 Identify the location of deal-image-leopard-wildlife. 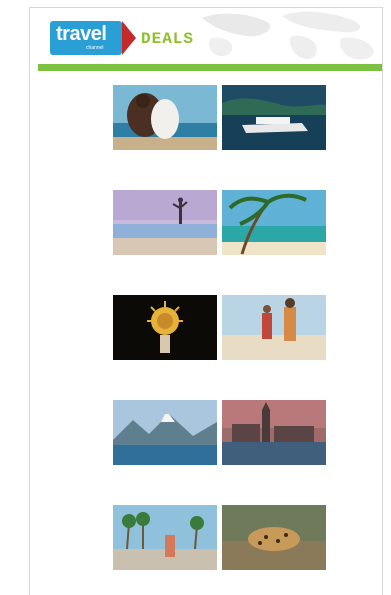
(274, 537).